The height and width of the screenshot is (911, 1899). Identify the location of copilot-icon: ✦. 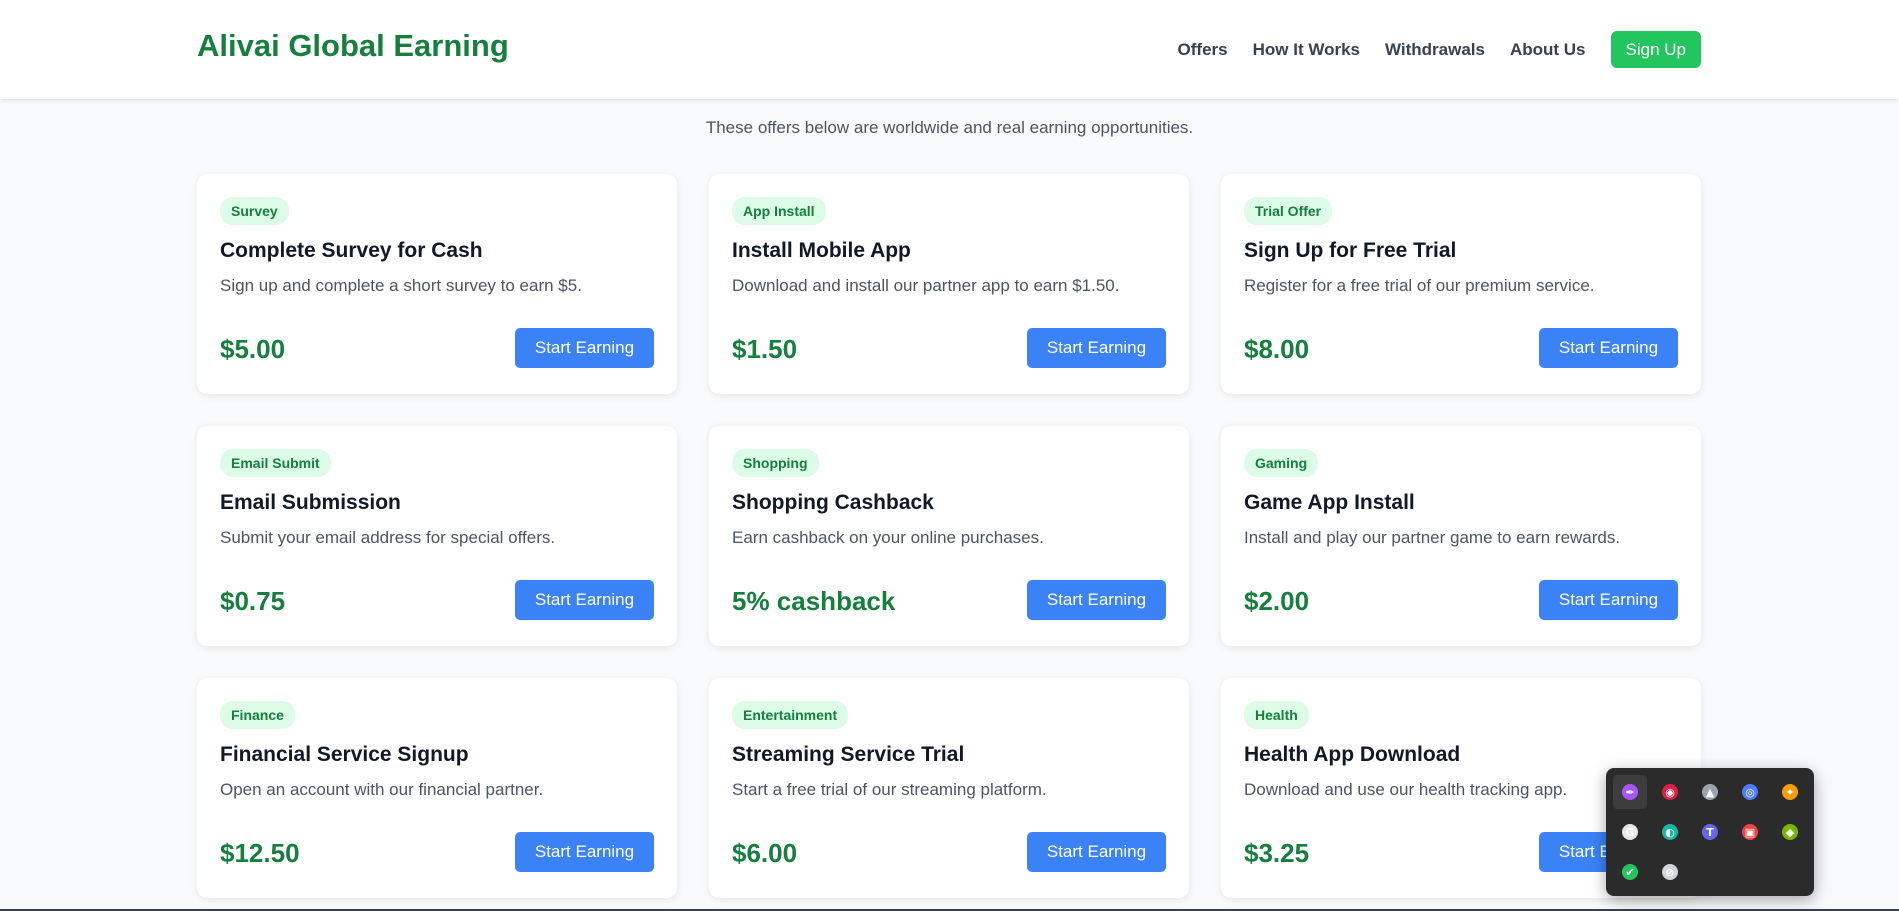
(1790, 792).